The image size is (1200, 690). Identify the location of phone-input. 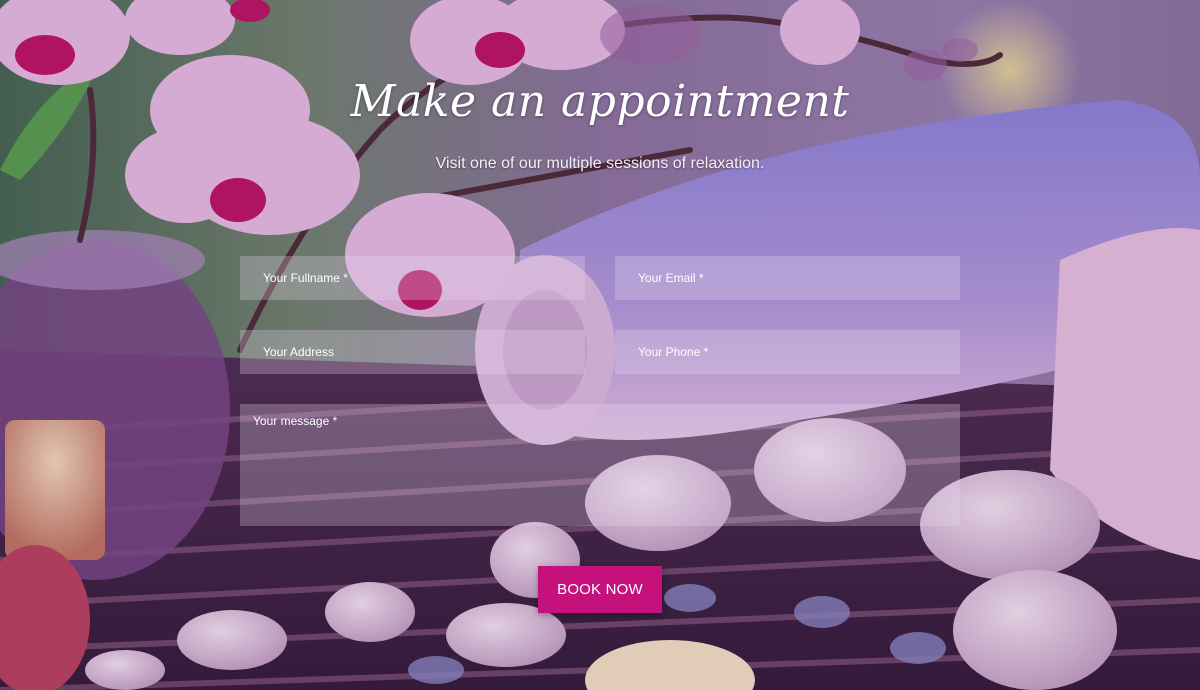
(787, 352).